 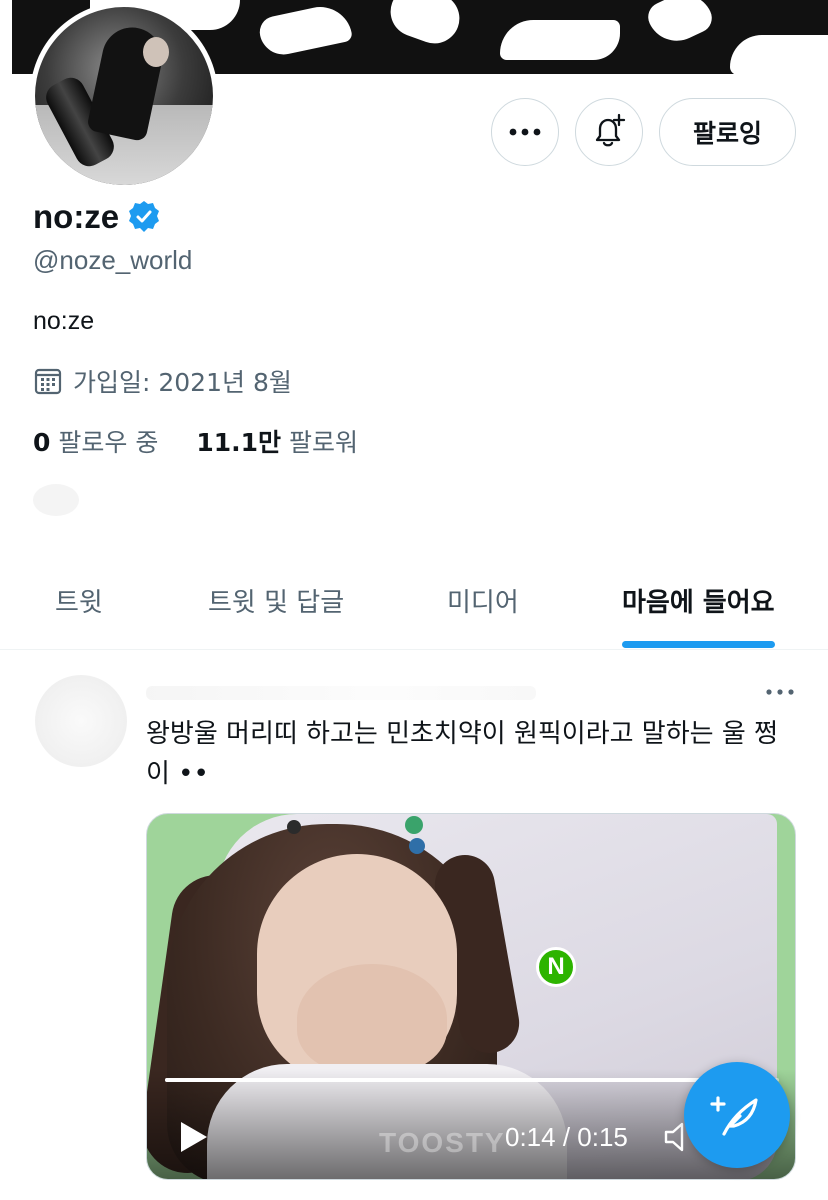 I want to click on compose-tweet-button, so click(x=737, y=1115).